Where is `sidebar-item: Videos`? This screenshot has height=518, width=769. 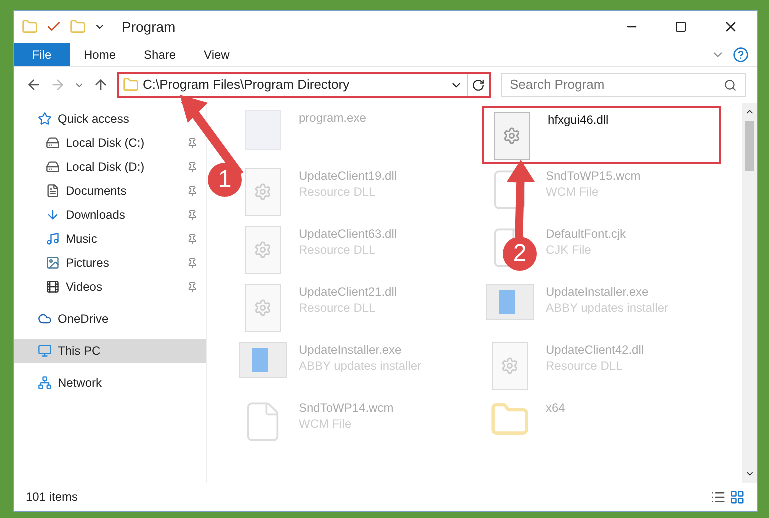 sidebar-item: Videos is located at coordinates (110, 287).